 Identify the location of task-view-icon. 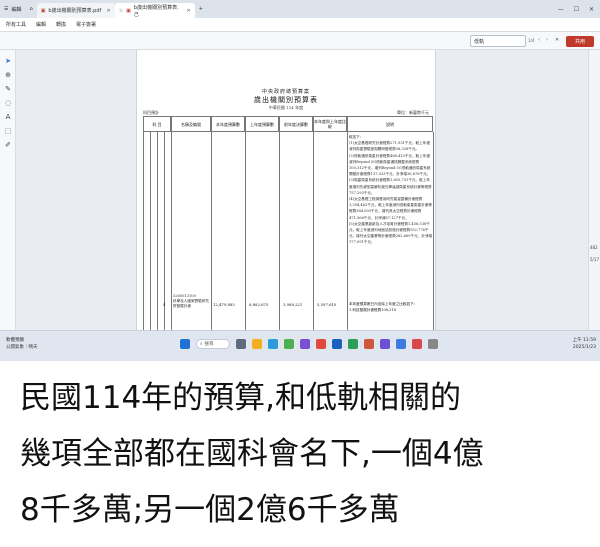
(241, 344).